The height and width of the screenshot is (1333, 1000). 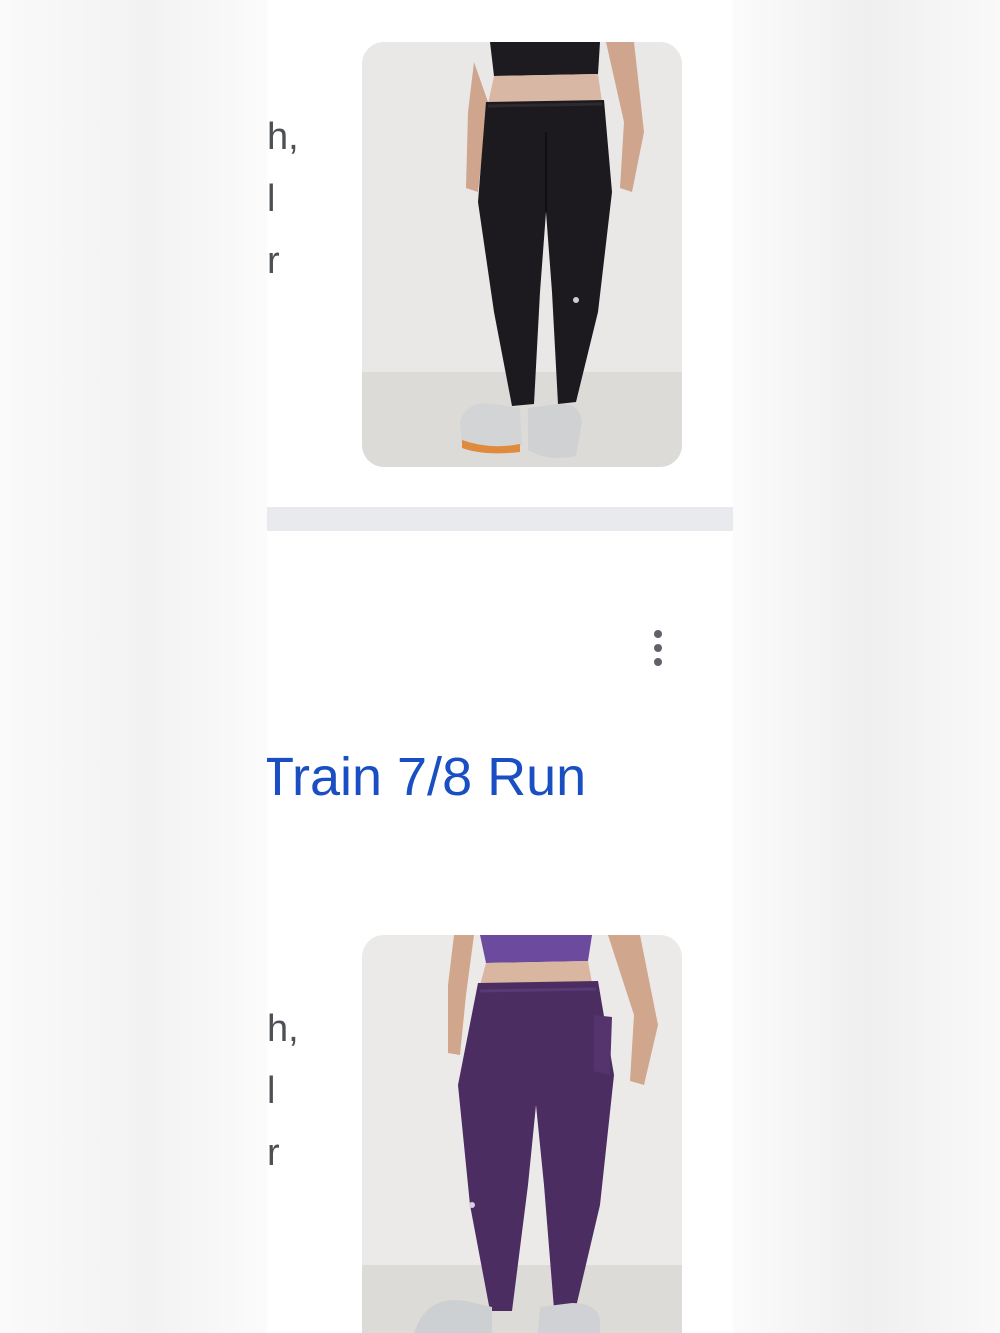 What do you see at coordinates (426, 777) in the screenshot?
I see `result-title-link: Train 7/8 Run` at bounding box center [426, 777].